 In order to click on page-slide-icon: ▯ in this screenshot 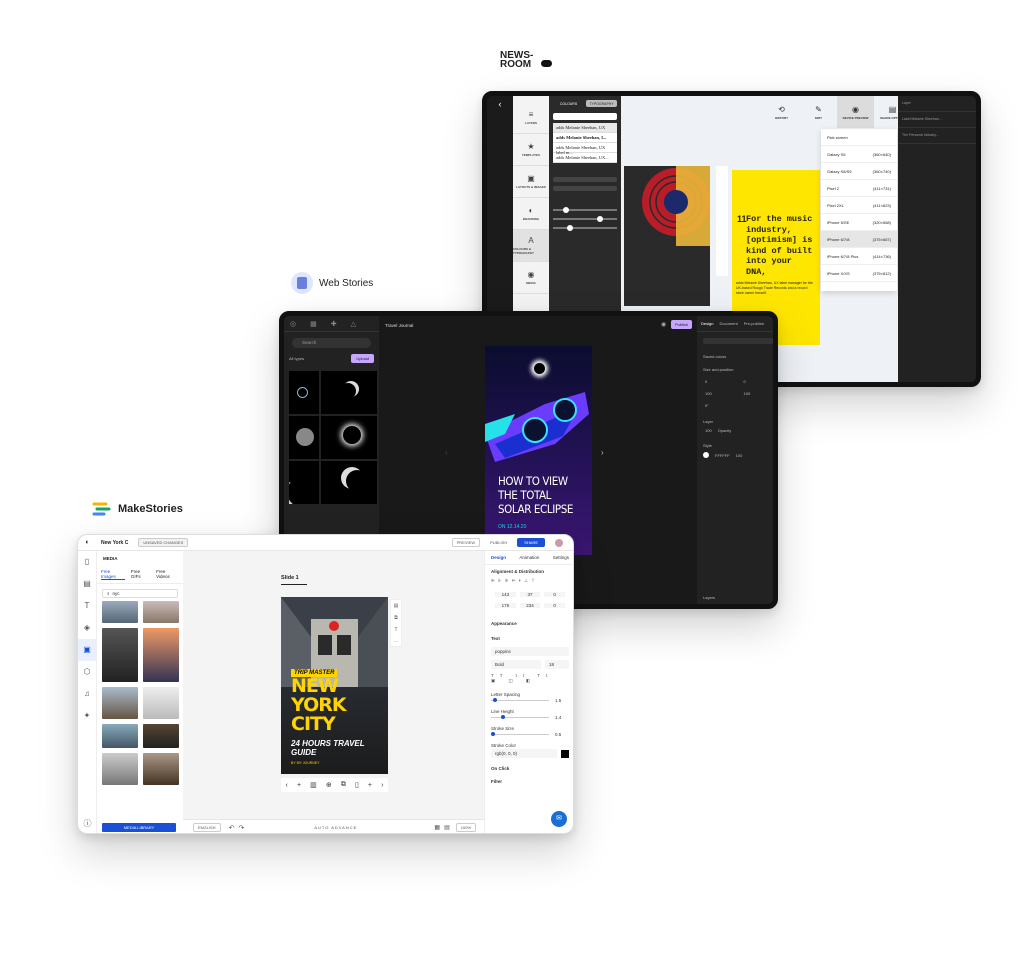, I will do `click(357, 785)`.